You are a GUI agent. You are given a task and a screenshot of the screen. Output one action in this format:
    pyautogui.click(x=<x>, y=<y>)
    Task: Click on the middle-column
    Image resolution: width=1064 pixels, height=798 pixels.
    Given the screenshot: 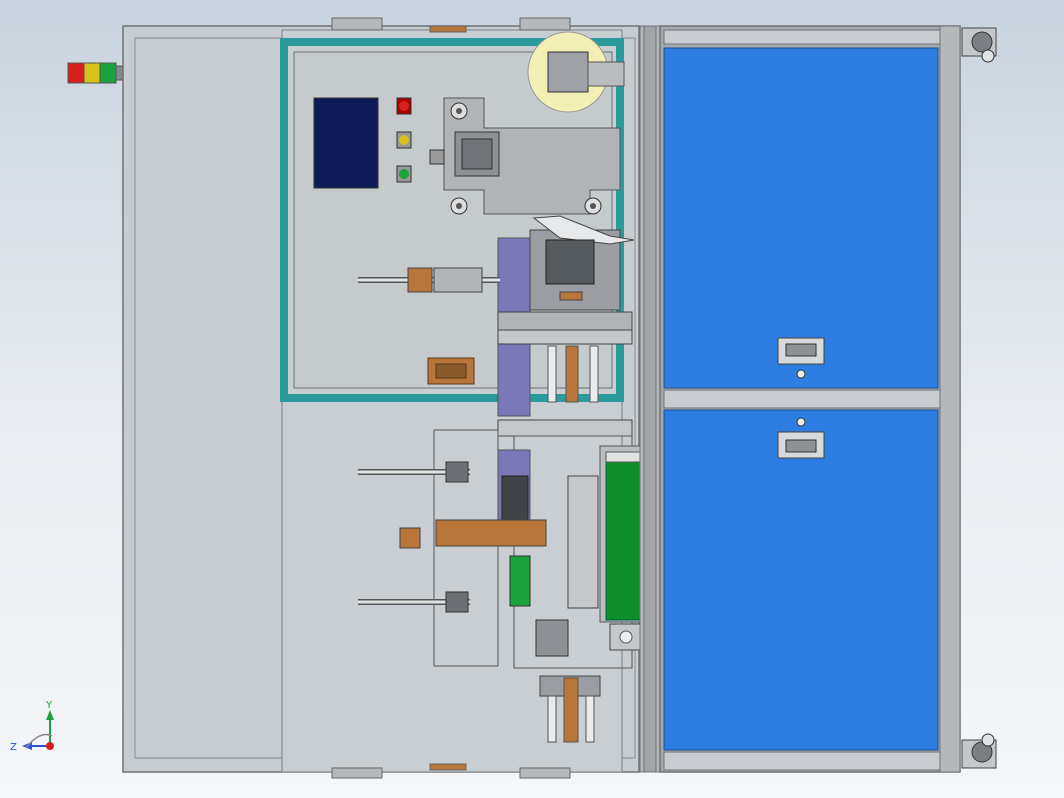 What is the action you would take?
    pyautogui.click(x=650, y=399)
    